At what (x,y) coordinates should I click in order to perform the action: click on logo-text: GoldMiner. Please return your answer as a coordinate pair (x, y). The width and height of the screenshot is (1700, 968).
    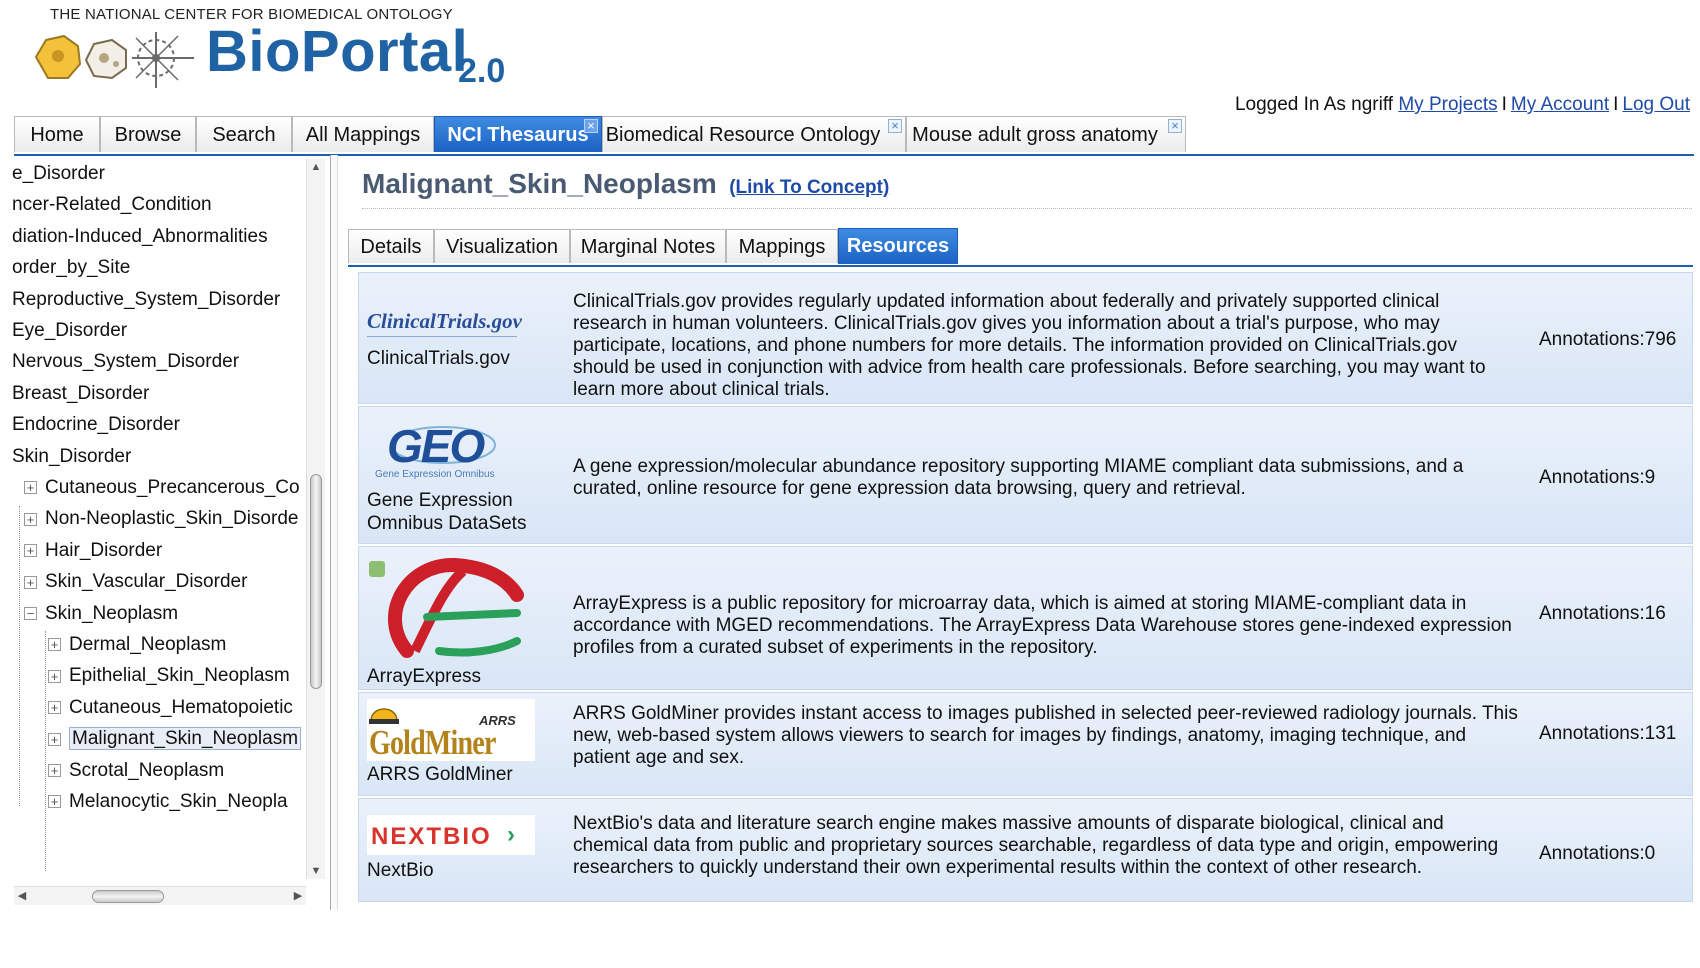
    Looking at the image, I should click on (432, 742).